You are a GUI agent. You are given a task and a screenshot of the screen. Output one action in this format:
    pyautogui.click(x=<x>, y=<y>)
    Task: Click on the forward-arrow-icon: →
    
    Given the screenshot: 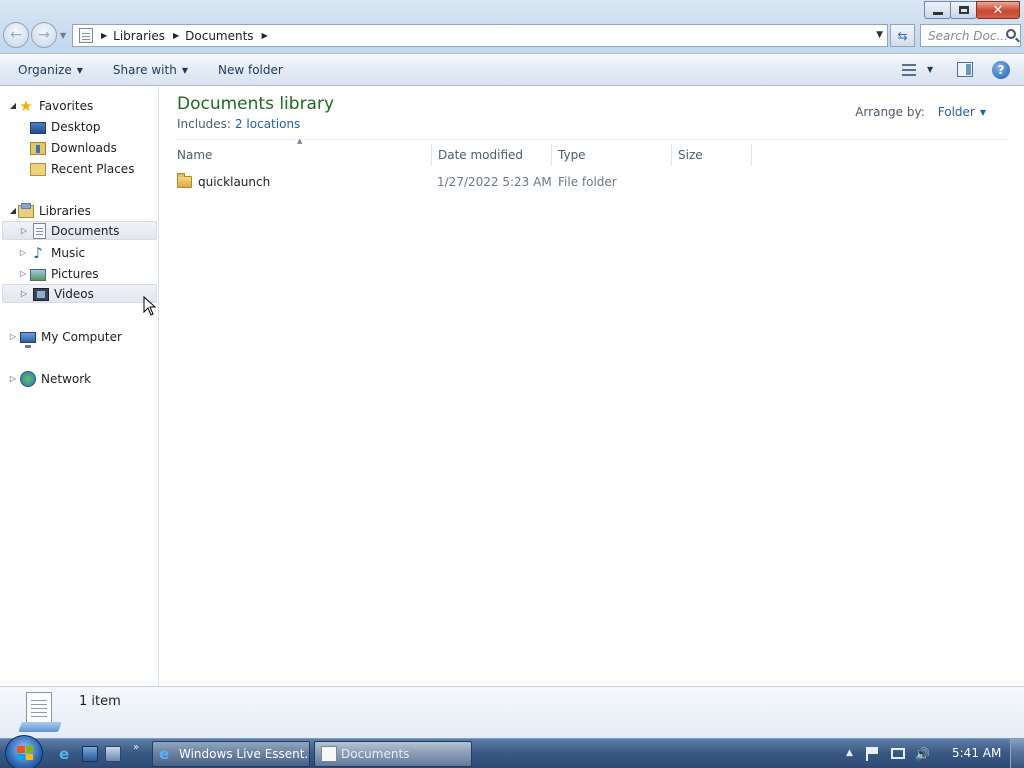 What is the action you would take?
    pyautogui.click(x=44, y=35)
    